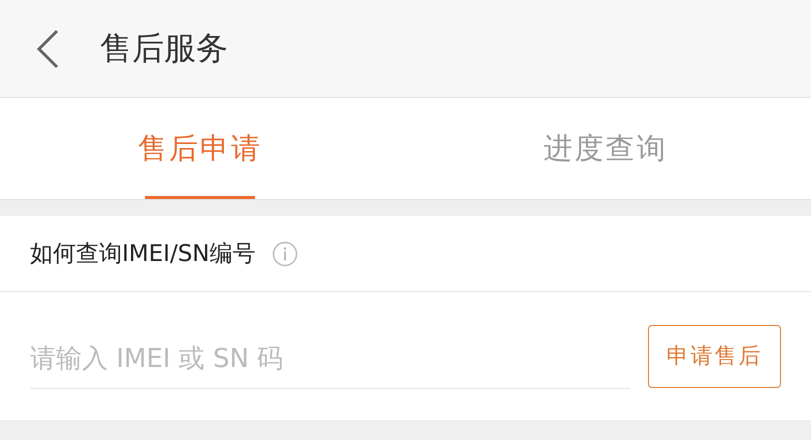  Describe the element at coordinates (48, 48) in the screenshot. I see `back-icon` at that location.